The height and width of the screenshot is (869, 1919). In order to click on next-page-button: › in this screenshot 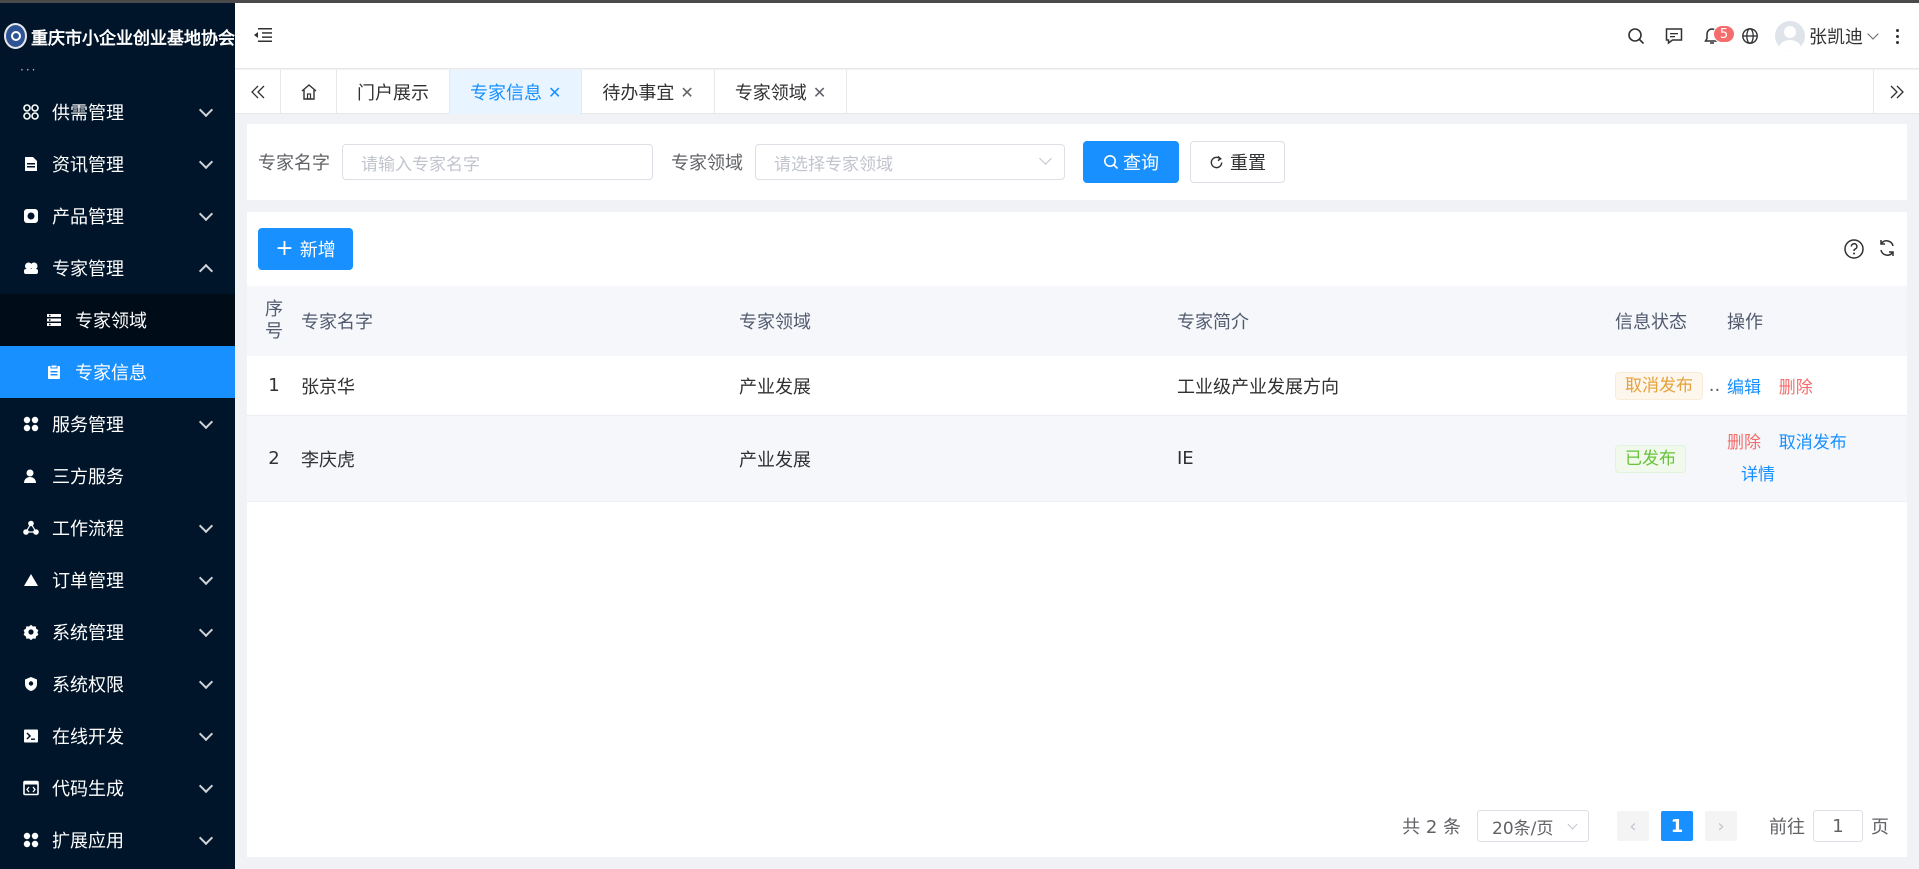, I will do `click(1721, 826)`.